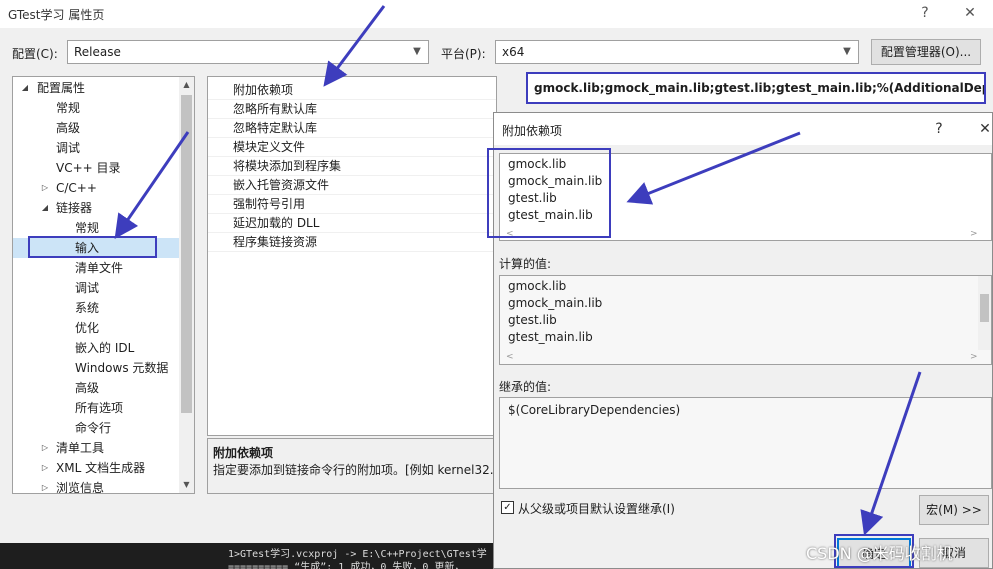 The image size is (993, 569). What do you see at coordinates (352, 223) in the screenshot?
I see `grid-row-delay-loaded-dlls: 延迟加载的 DLL` at bounding box center [352, 223].